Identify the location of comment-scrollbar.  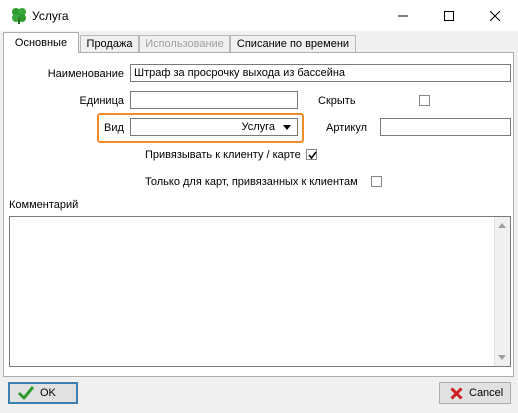
(502, 291).